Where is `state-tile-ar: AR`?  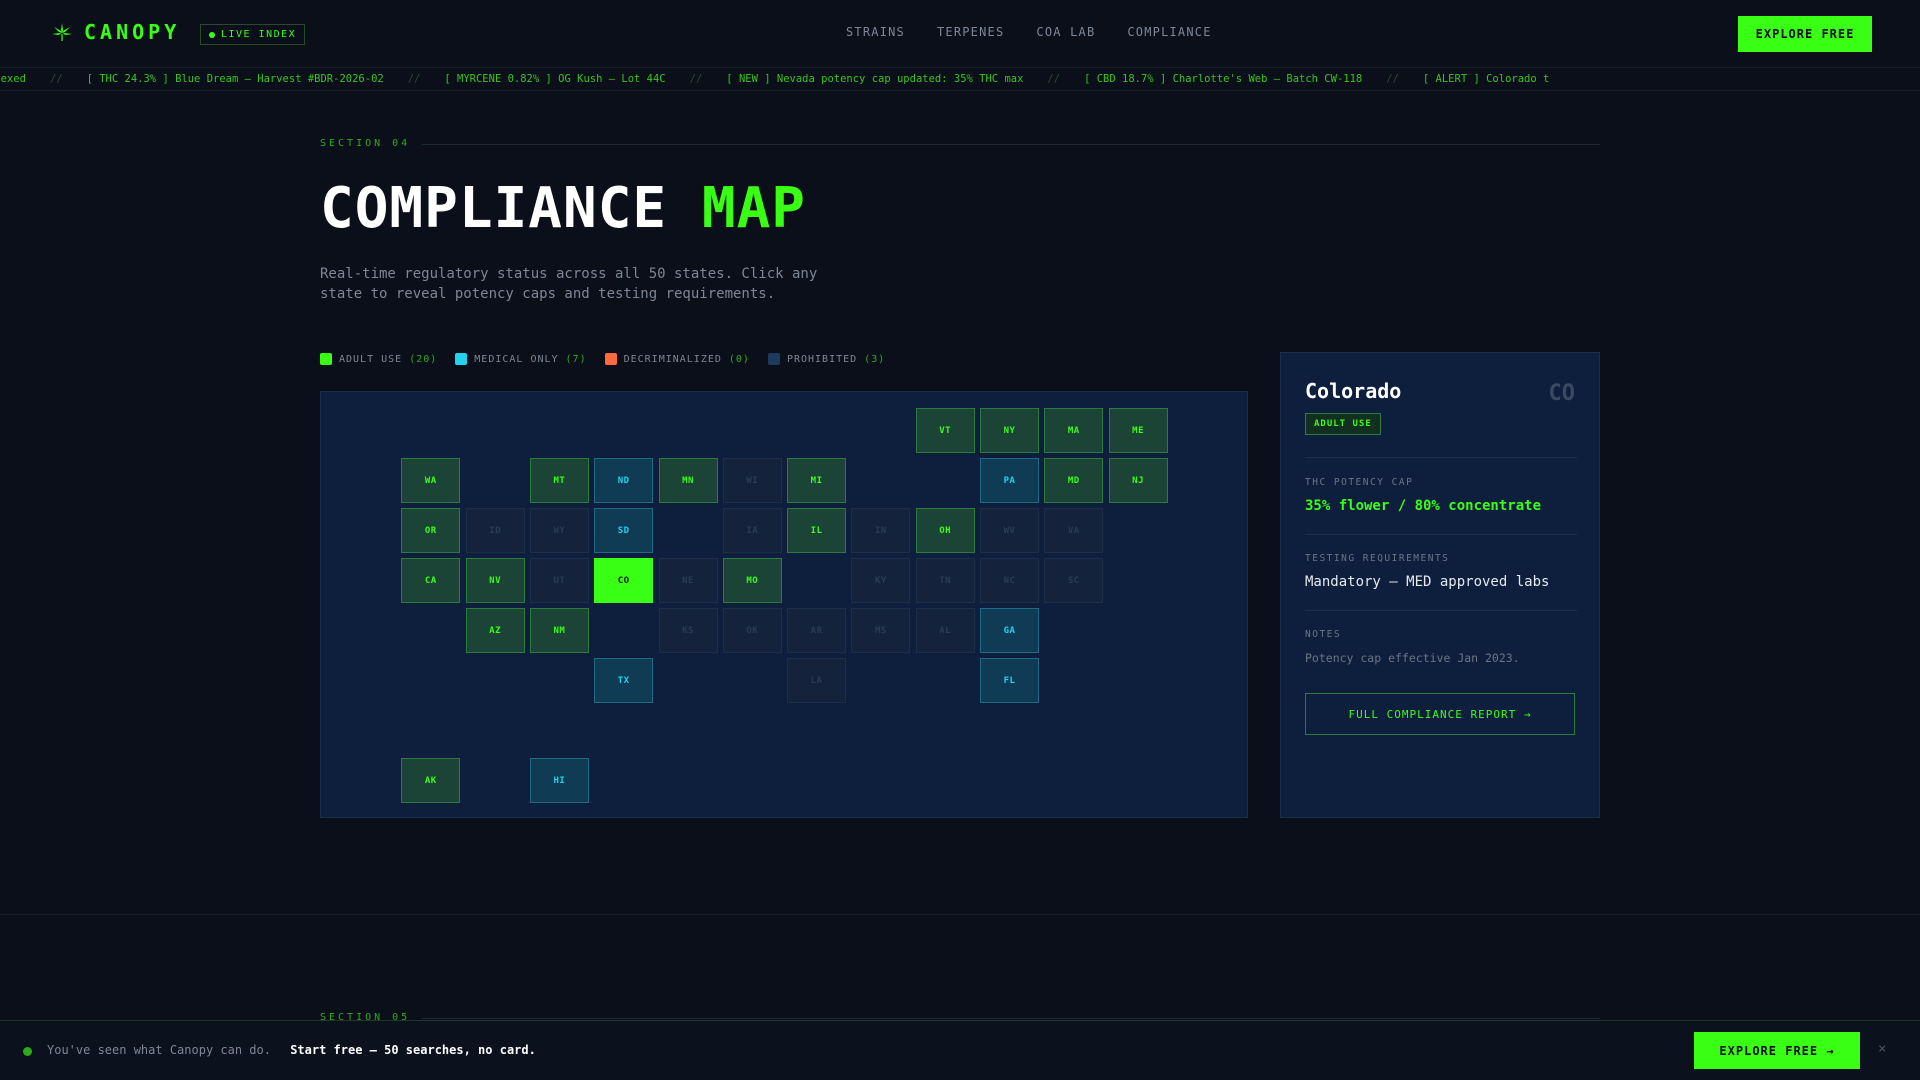 state-tile-ar: AR is located at coordinates (817, 630).